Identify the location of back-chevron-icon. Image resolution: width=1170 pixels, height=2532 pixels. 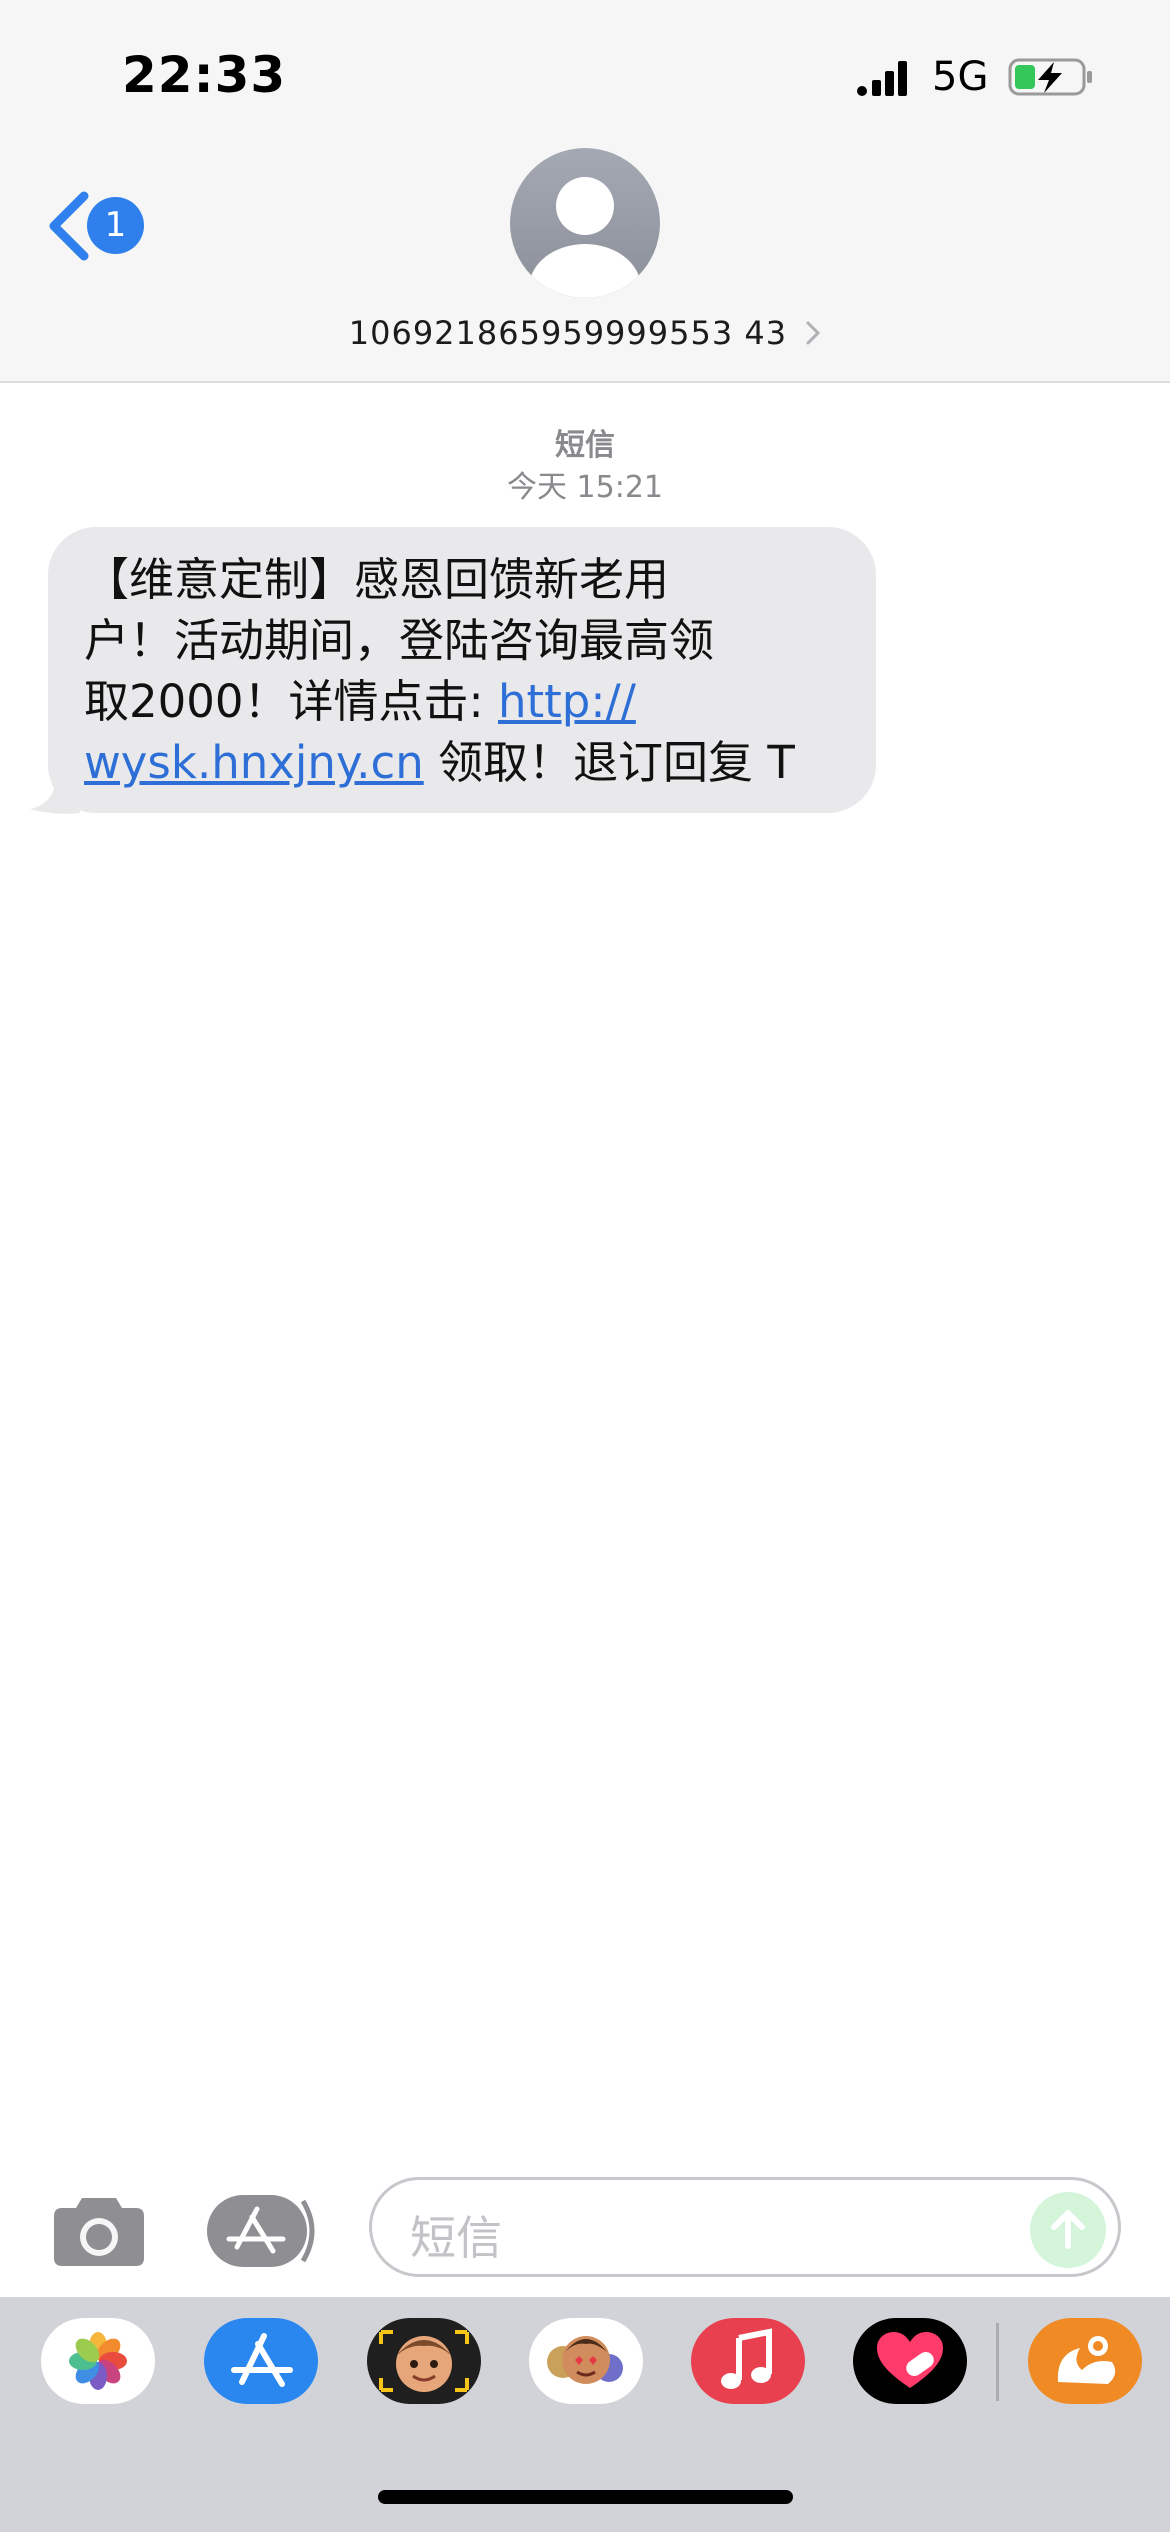
(69, 226).